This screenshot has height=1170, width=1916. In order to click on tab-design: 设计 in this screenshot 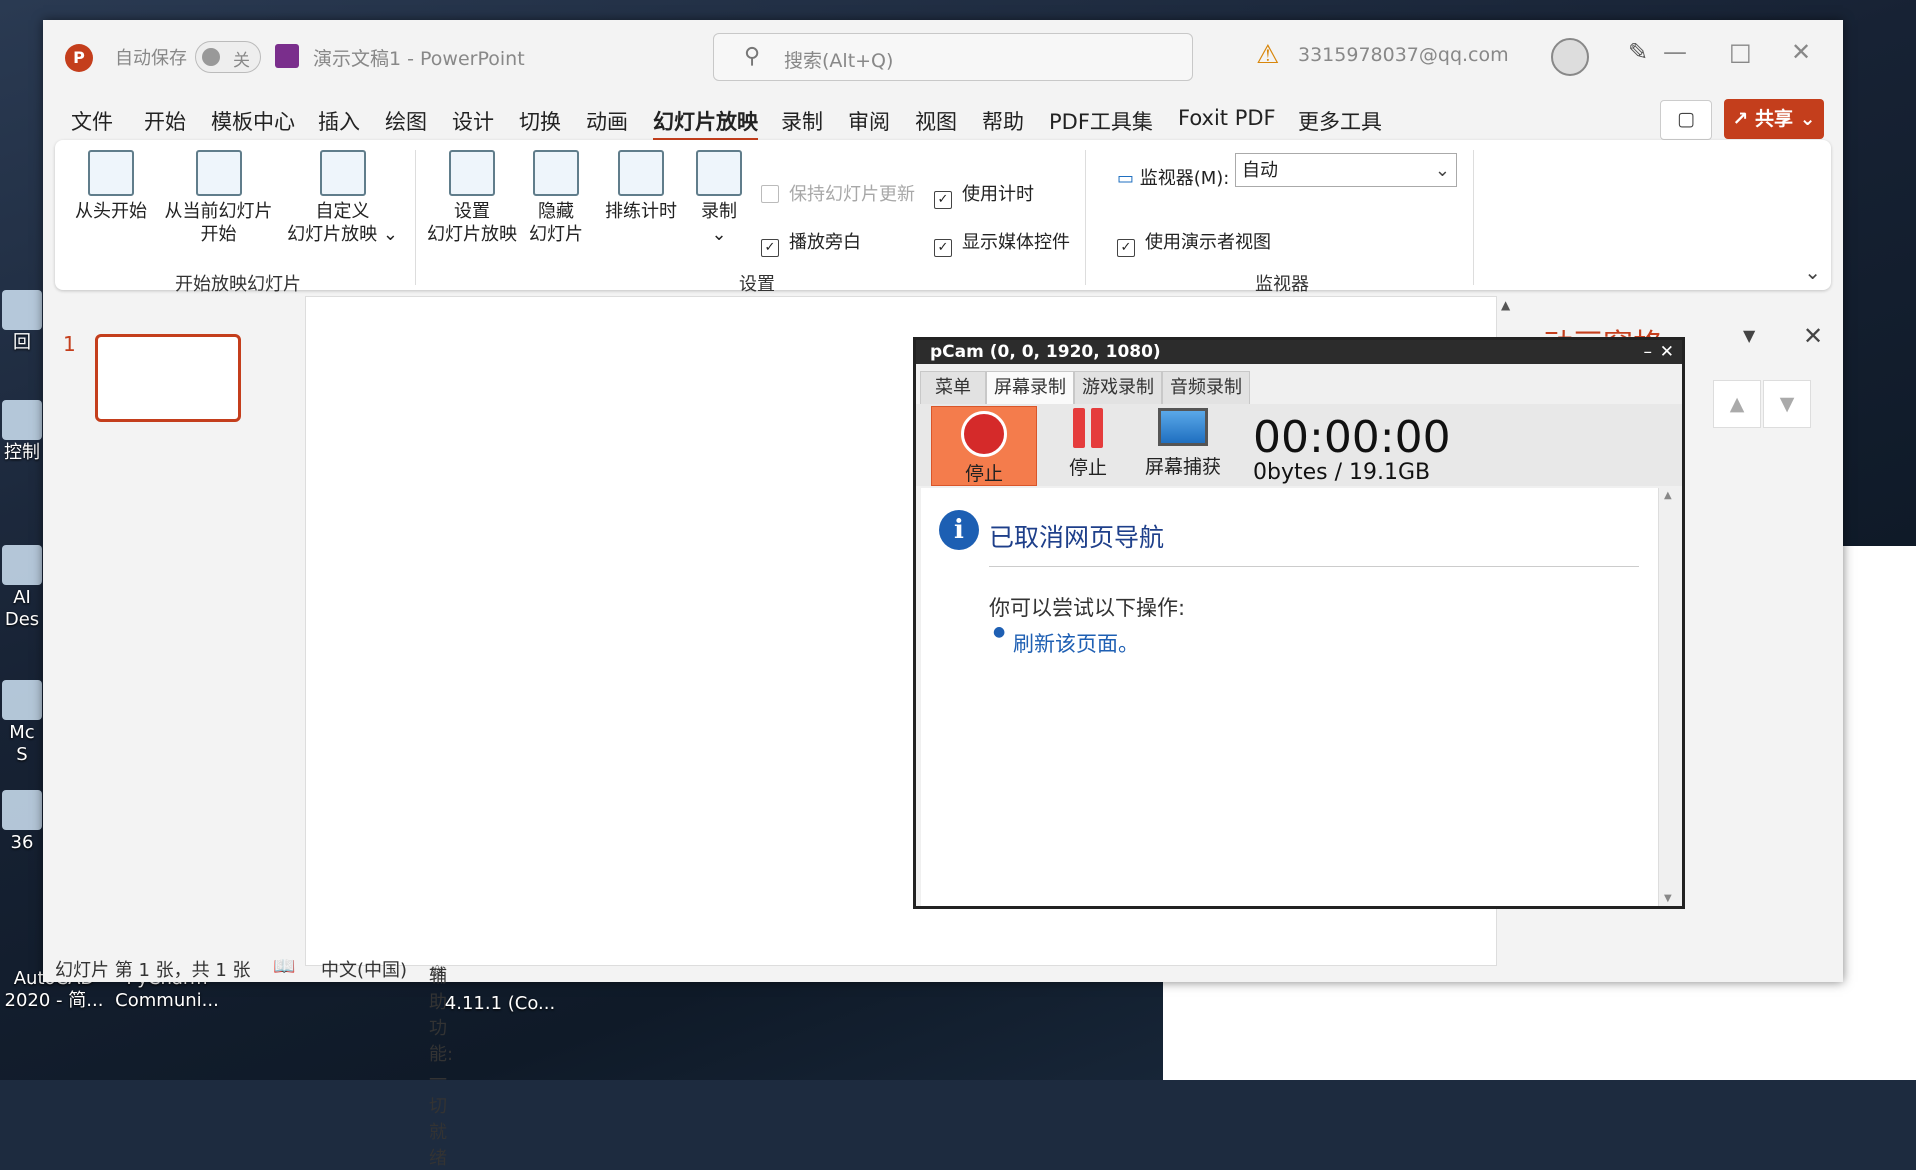, I will do `click(473, 121)`.